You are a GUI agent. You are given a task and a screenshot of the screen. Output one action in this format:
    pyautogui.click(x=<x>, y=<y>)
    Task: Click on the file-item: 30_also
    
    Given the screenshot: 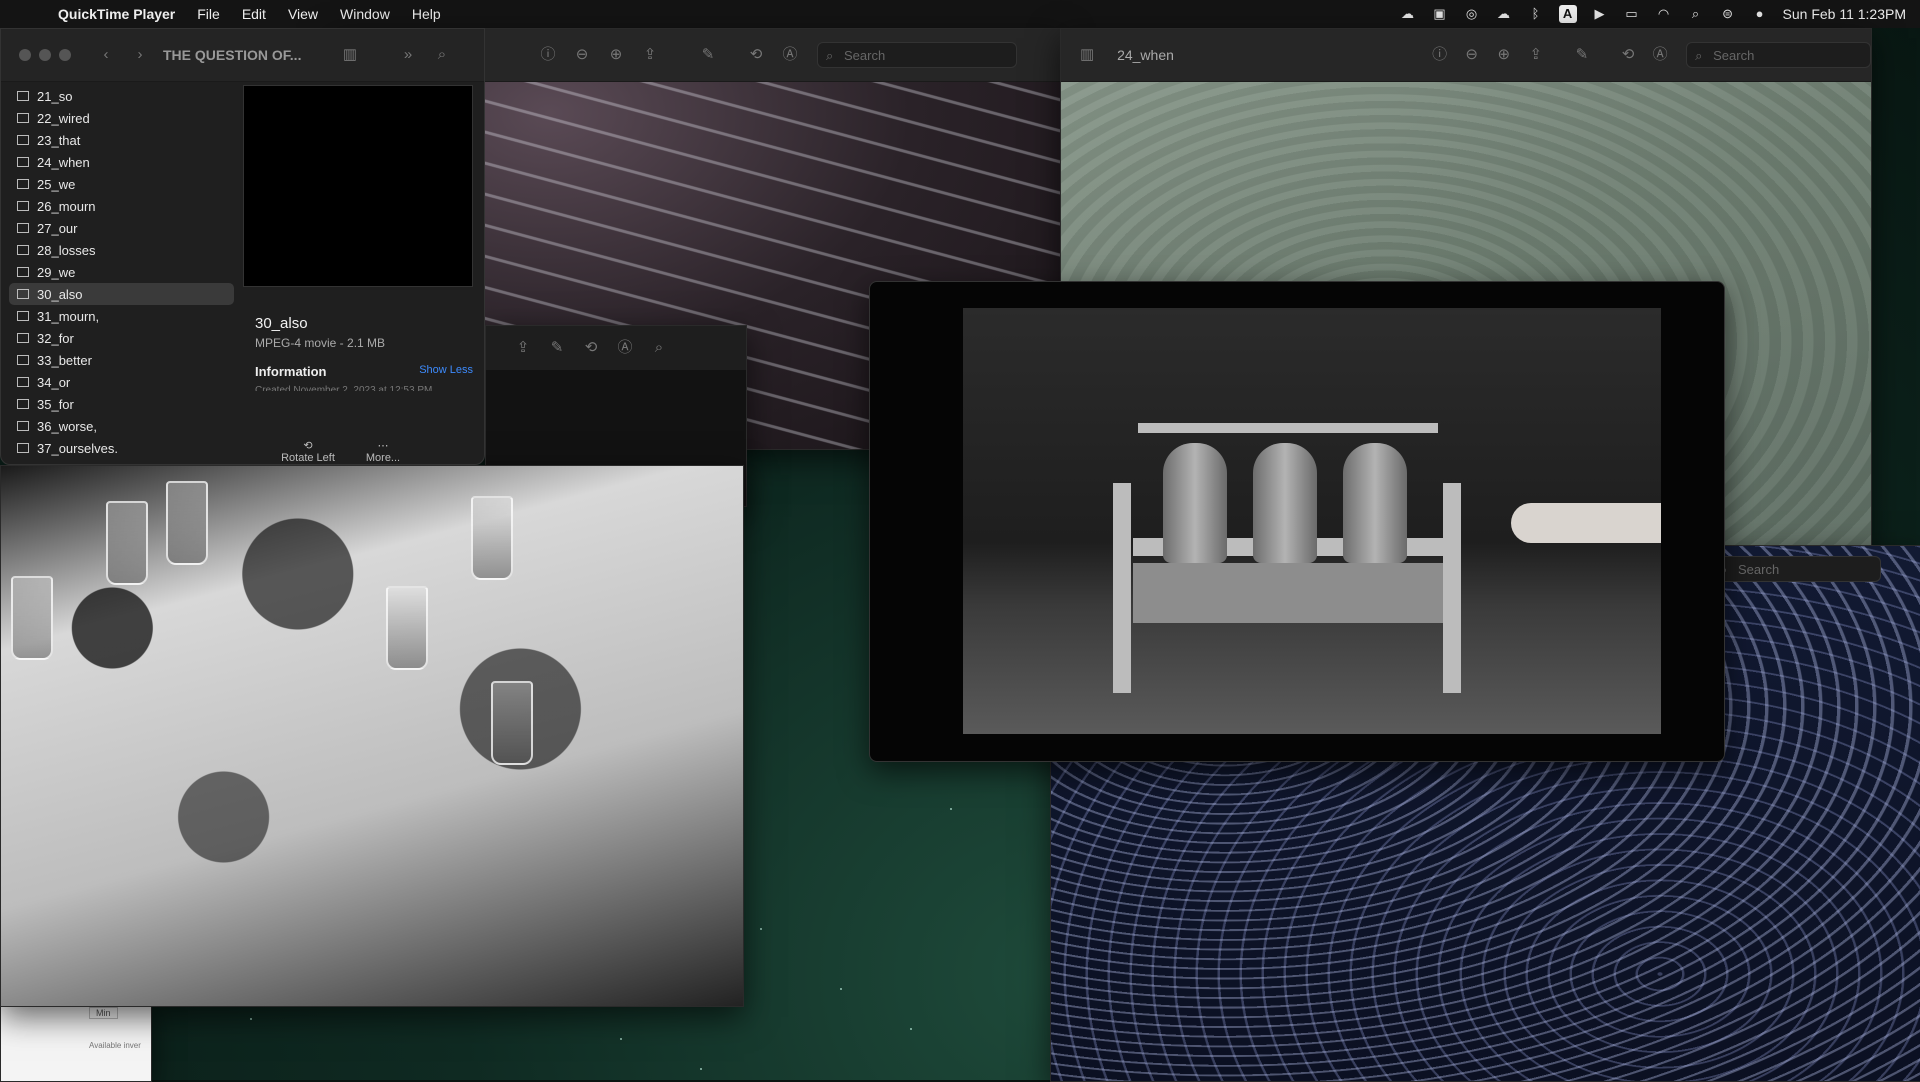 What is the action you would take?
    pyautogui.click(x=121, y=294)
    